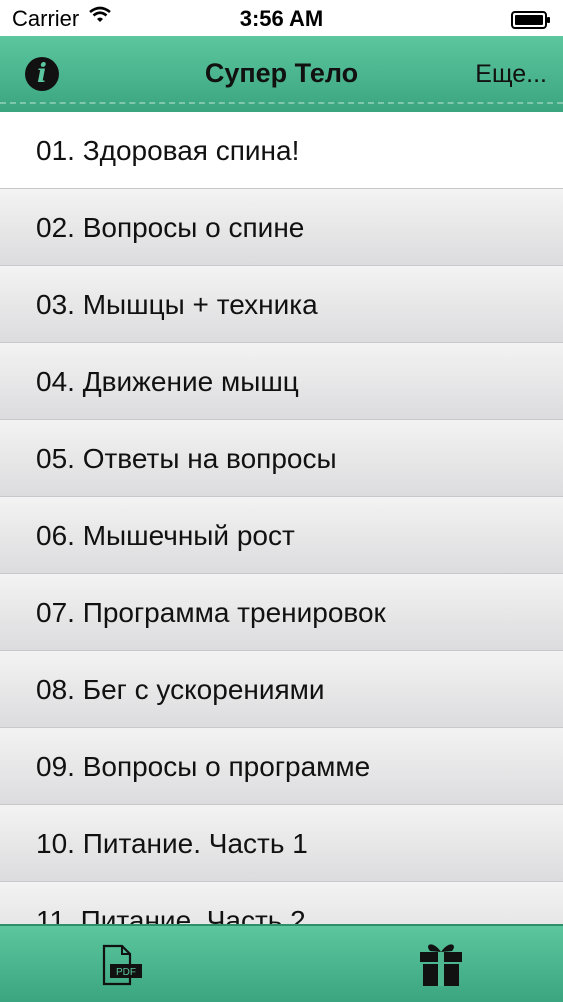 Image resolution: width=563 pixels, height=1002 pixels. I want to click on gift-icon, so click(441, 966).